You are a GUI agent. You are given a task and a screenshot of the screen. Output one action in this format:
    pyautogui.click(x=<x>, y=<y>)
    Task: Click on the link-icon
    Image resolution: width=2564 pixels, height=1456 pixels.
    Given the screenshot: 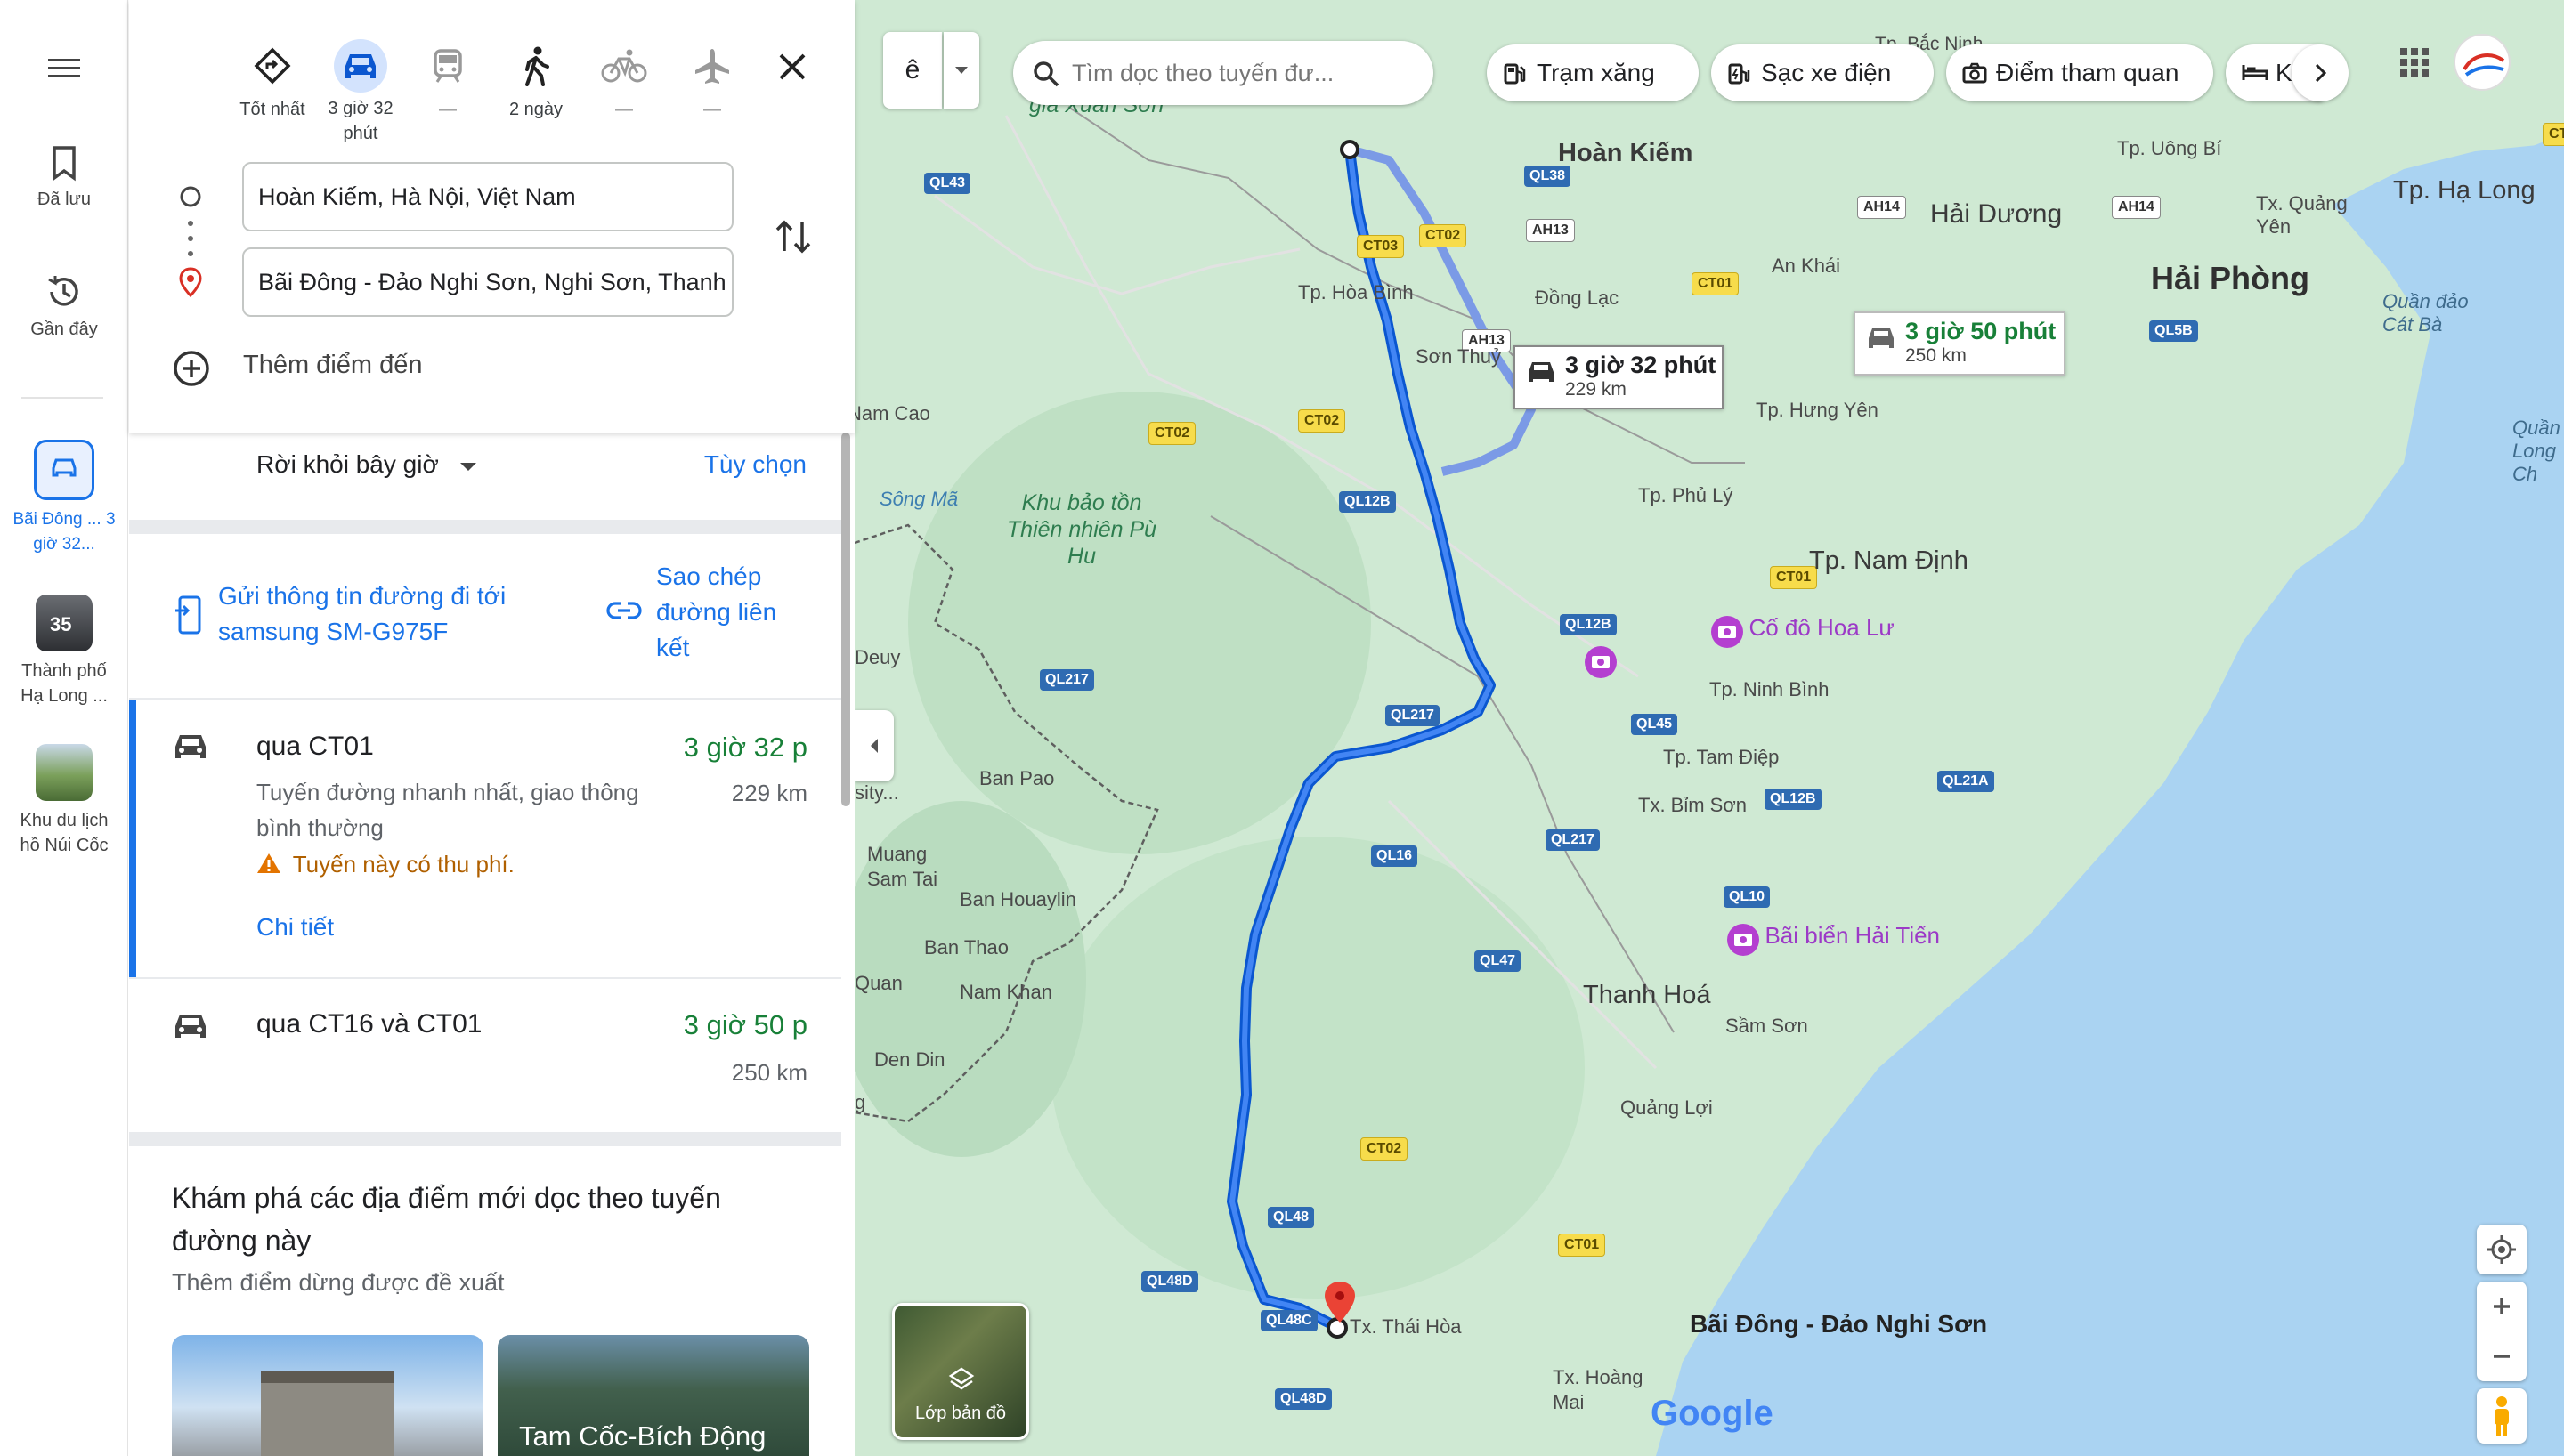 What is the action you would take?
    pyautogui.click(x=624, y=610)
    